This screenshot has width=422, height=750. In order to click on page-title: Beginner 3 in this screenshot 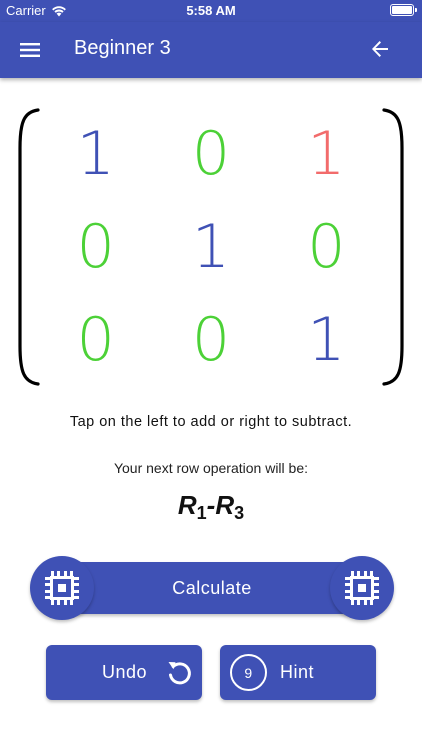, I will do `click(122, 48)`.